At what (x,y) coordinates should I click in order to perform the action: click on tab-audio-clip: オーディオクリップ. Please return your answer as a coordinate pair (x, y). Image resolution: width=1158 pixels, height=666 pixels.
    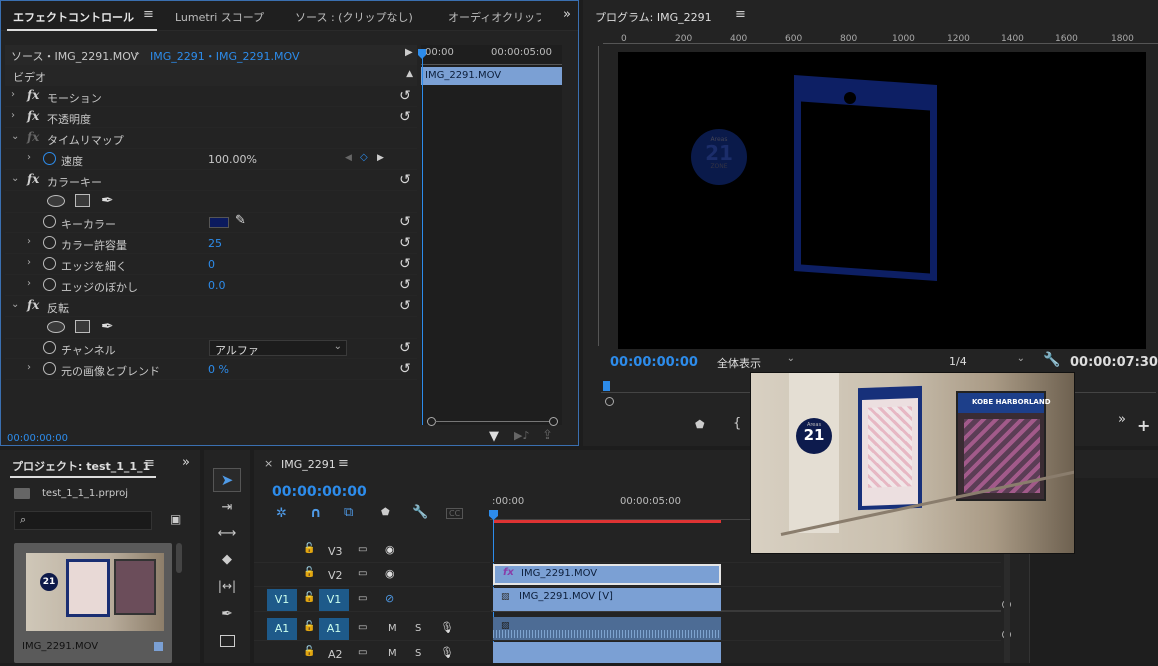
    Looking at the image, I should click on (494, 17).